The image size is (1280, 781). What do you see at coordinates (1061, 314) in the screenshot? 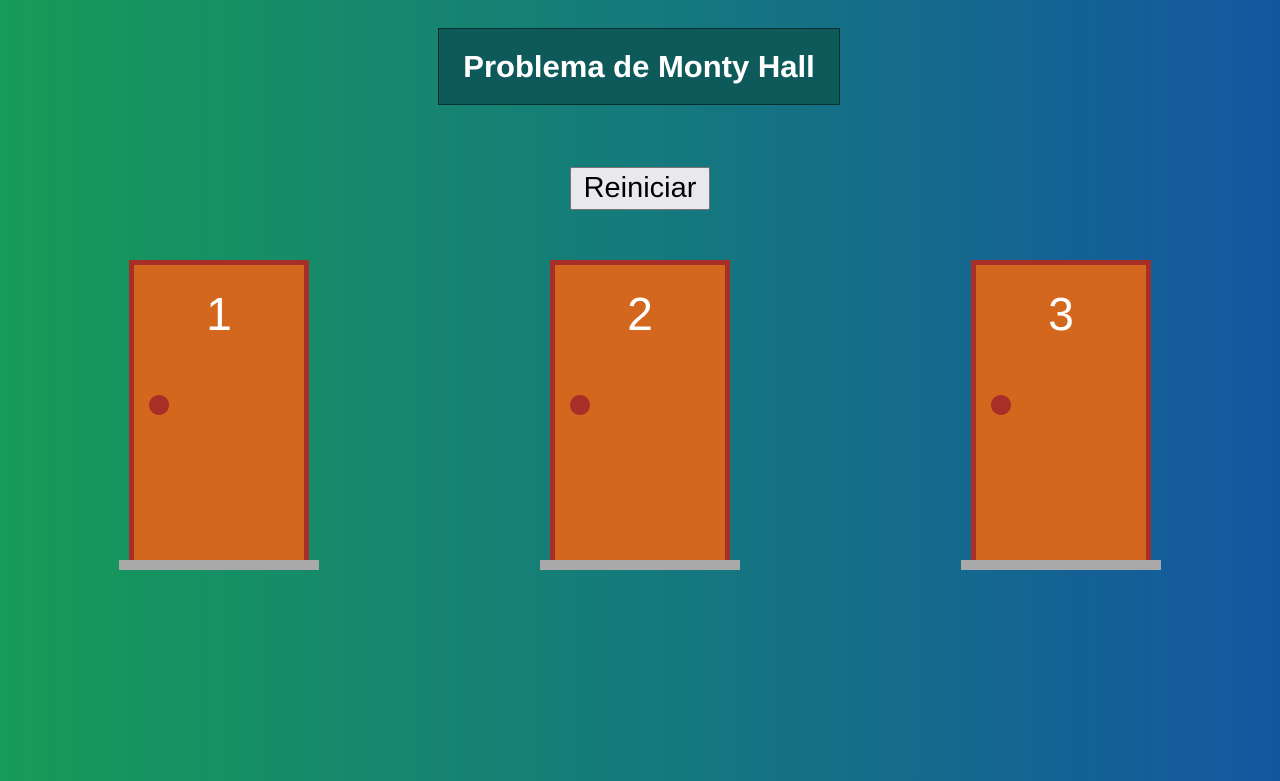
I see `door-number: 3` at bounding box center [1061, 314].